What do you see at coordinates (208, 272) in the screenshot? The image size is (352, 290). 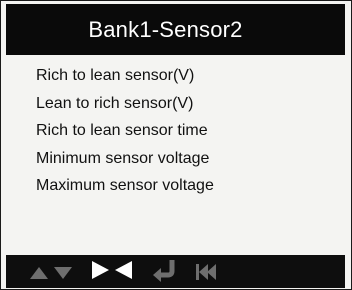 I see `skip-back-icon` at bounding box center [208, 272].